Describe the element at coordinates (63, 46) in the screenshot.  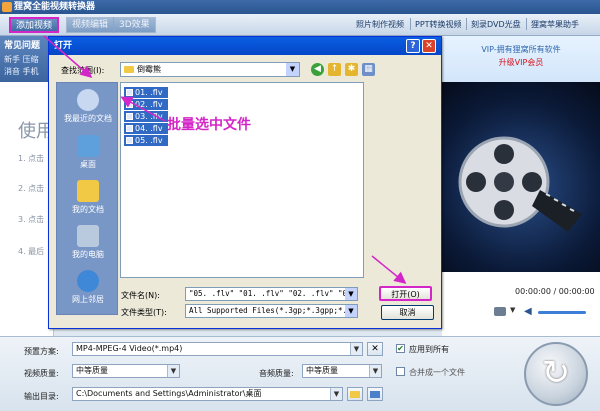
I see `dialog-title: 打开` at that location.